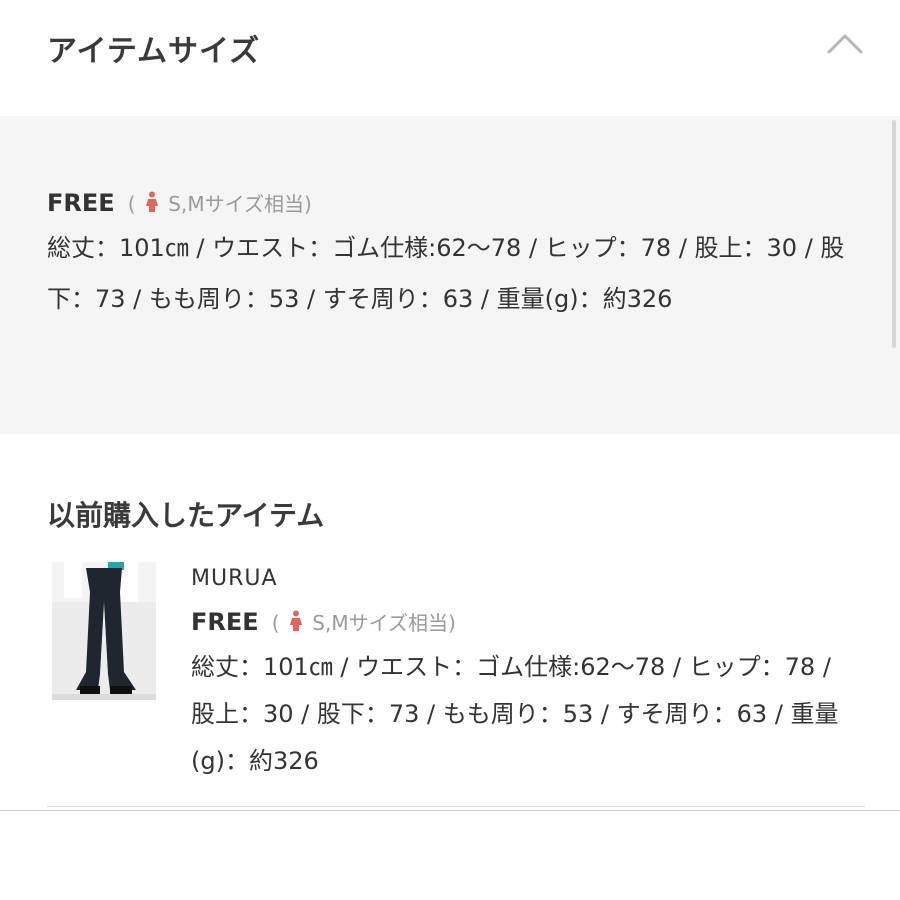 This screenshot has width=900, height=900. Describe the element at coordinates (450, 58) in the screenshot. I see `item-size-header: アイテムサイズ` at that location.